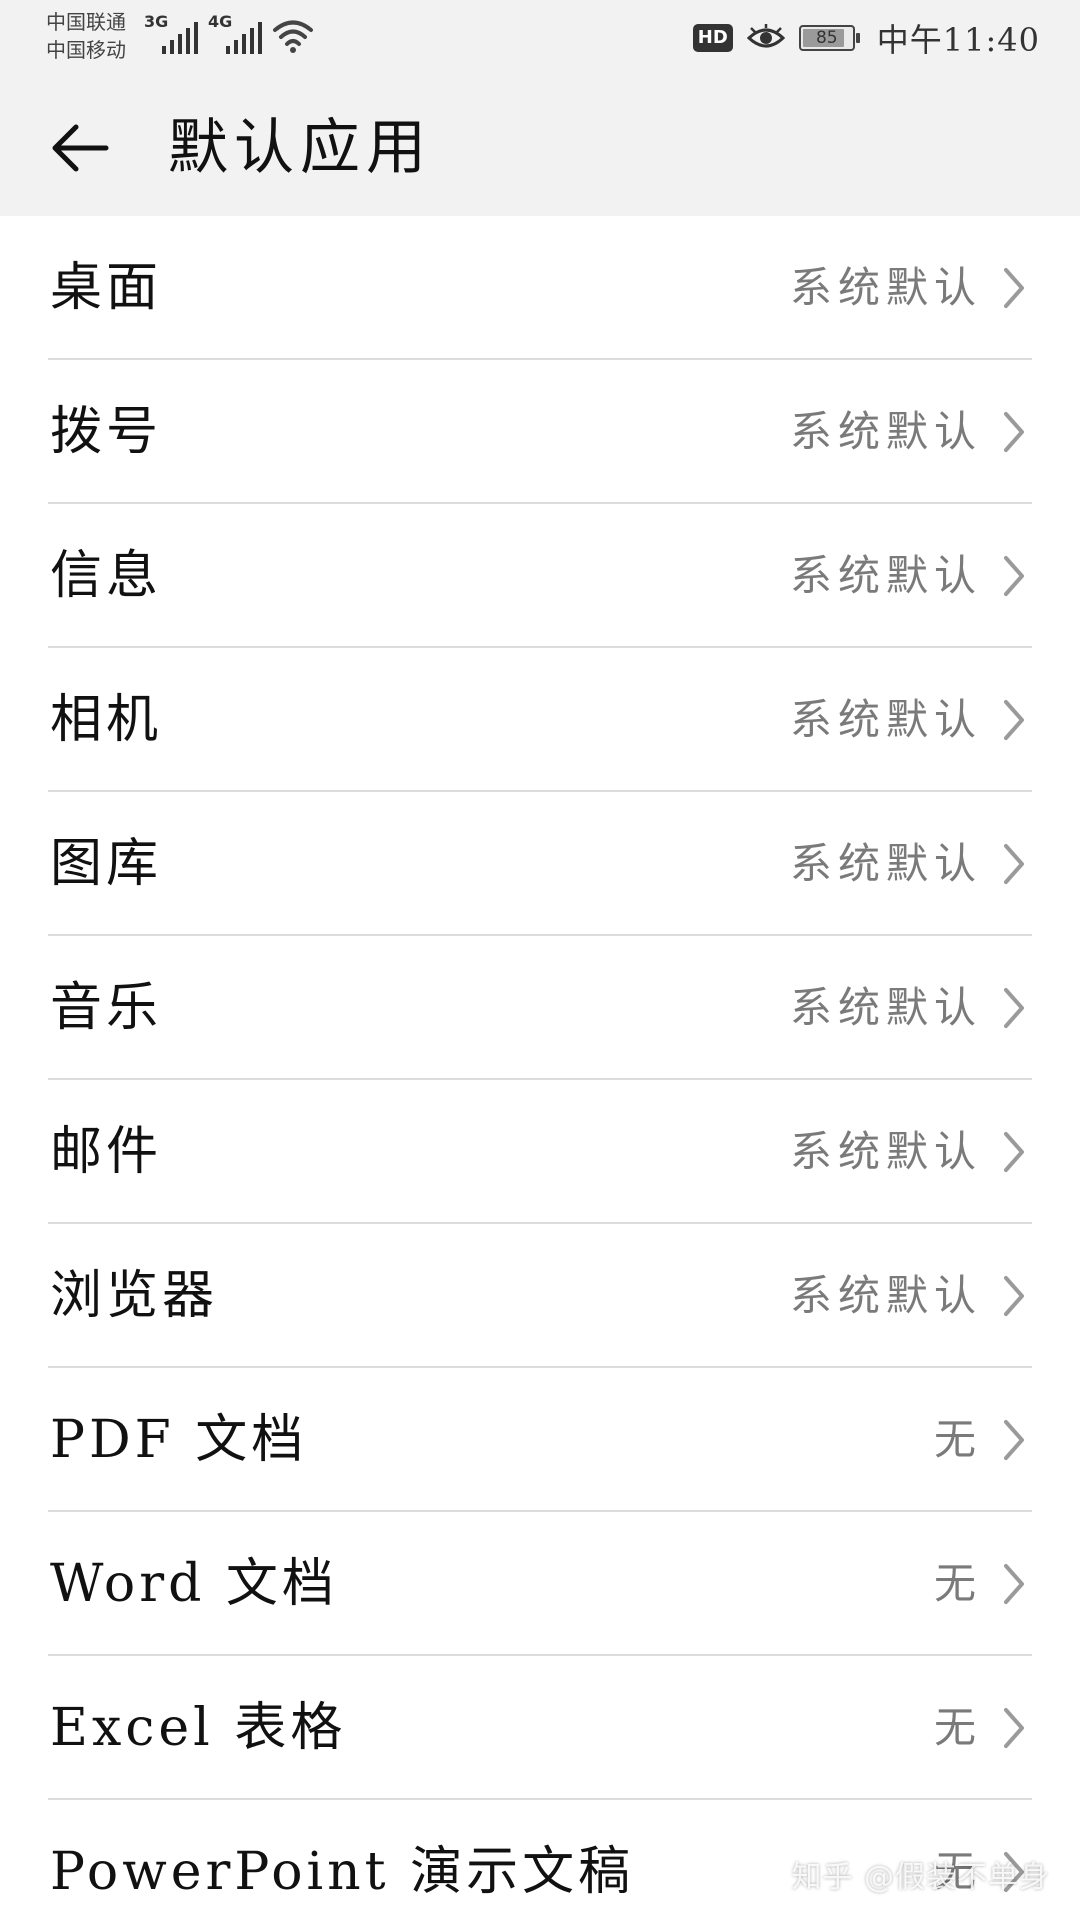  I want to click on battery-percent: 85, so click(826, 38).